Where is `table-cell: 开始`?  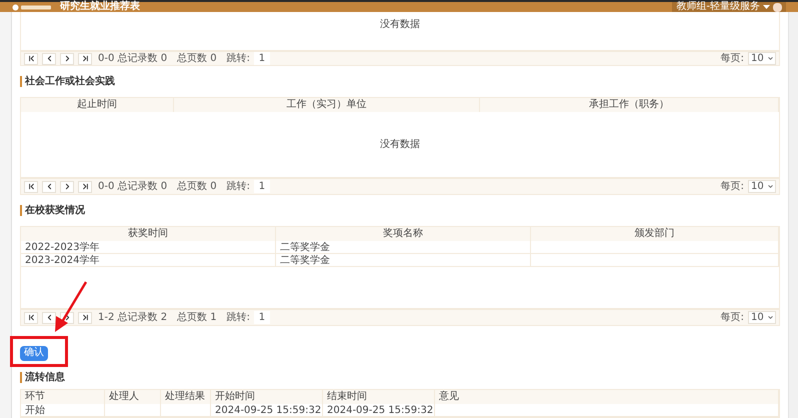
table-cell: 开始 is located at coordinates (63, 410).